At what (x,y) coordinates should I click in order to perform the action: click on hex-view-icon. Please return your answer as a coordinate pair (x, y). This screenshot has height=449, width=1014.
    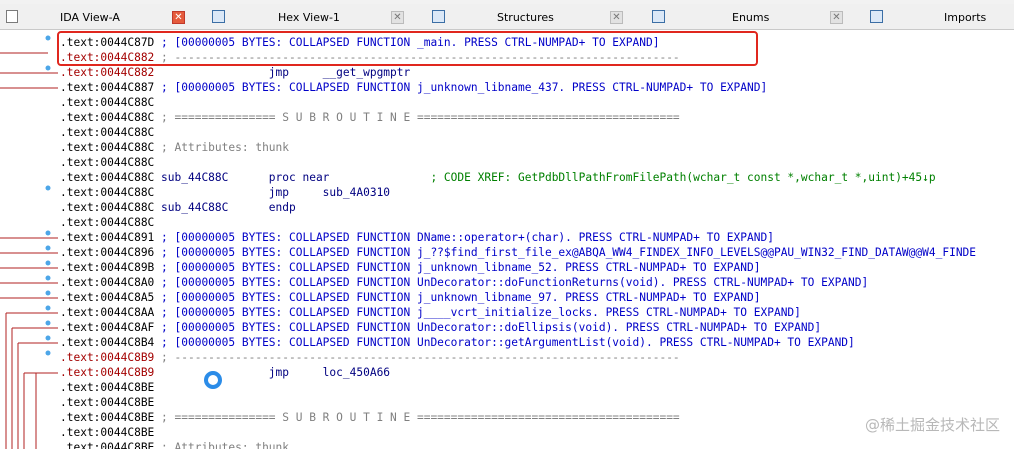
    Looking at the image, I should click on (218, 16).